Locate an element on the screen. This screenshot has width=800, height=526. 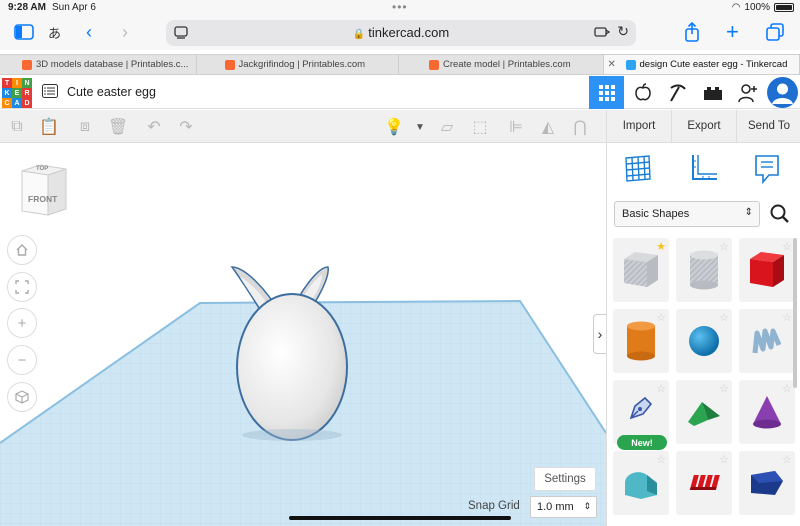
shape-generator: ☆ New! is located at coordinates (641, 415).